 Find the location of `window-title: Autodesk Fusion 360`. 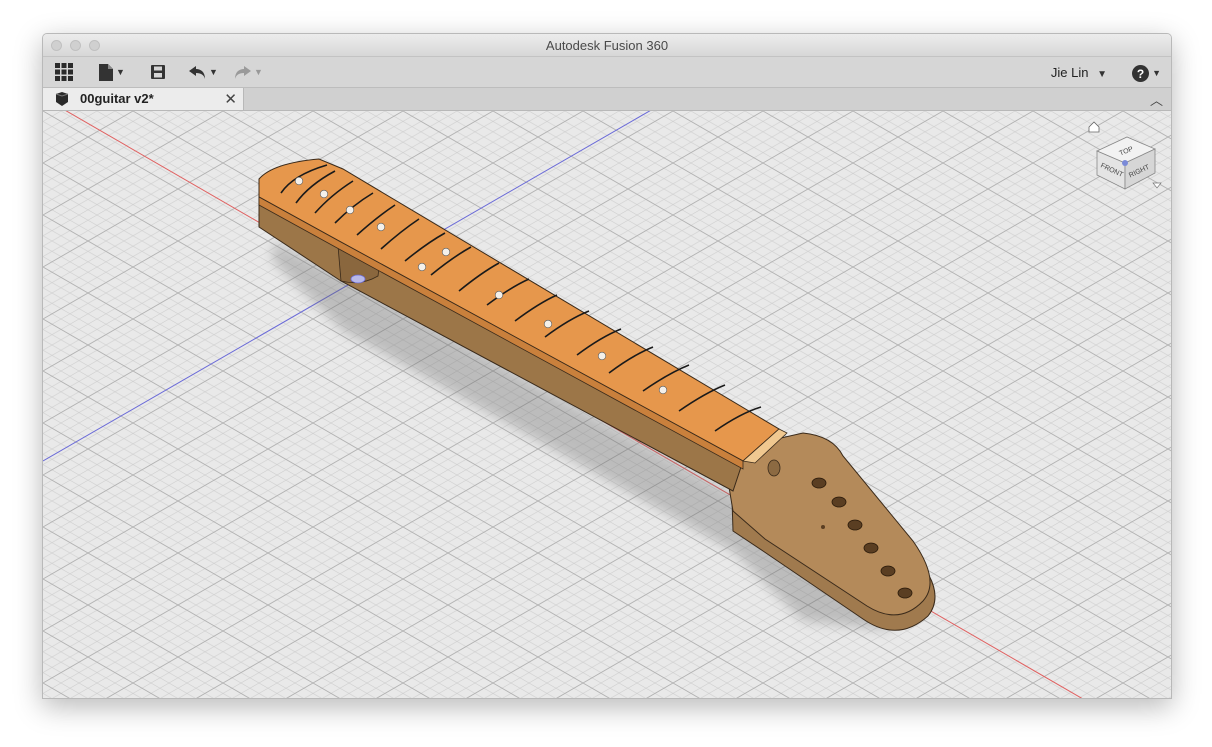

window-title: Autodesk Fusion 360 is located at coordinates (607, 45).